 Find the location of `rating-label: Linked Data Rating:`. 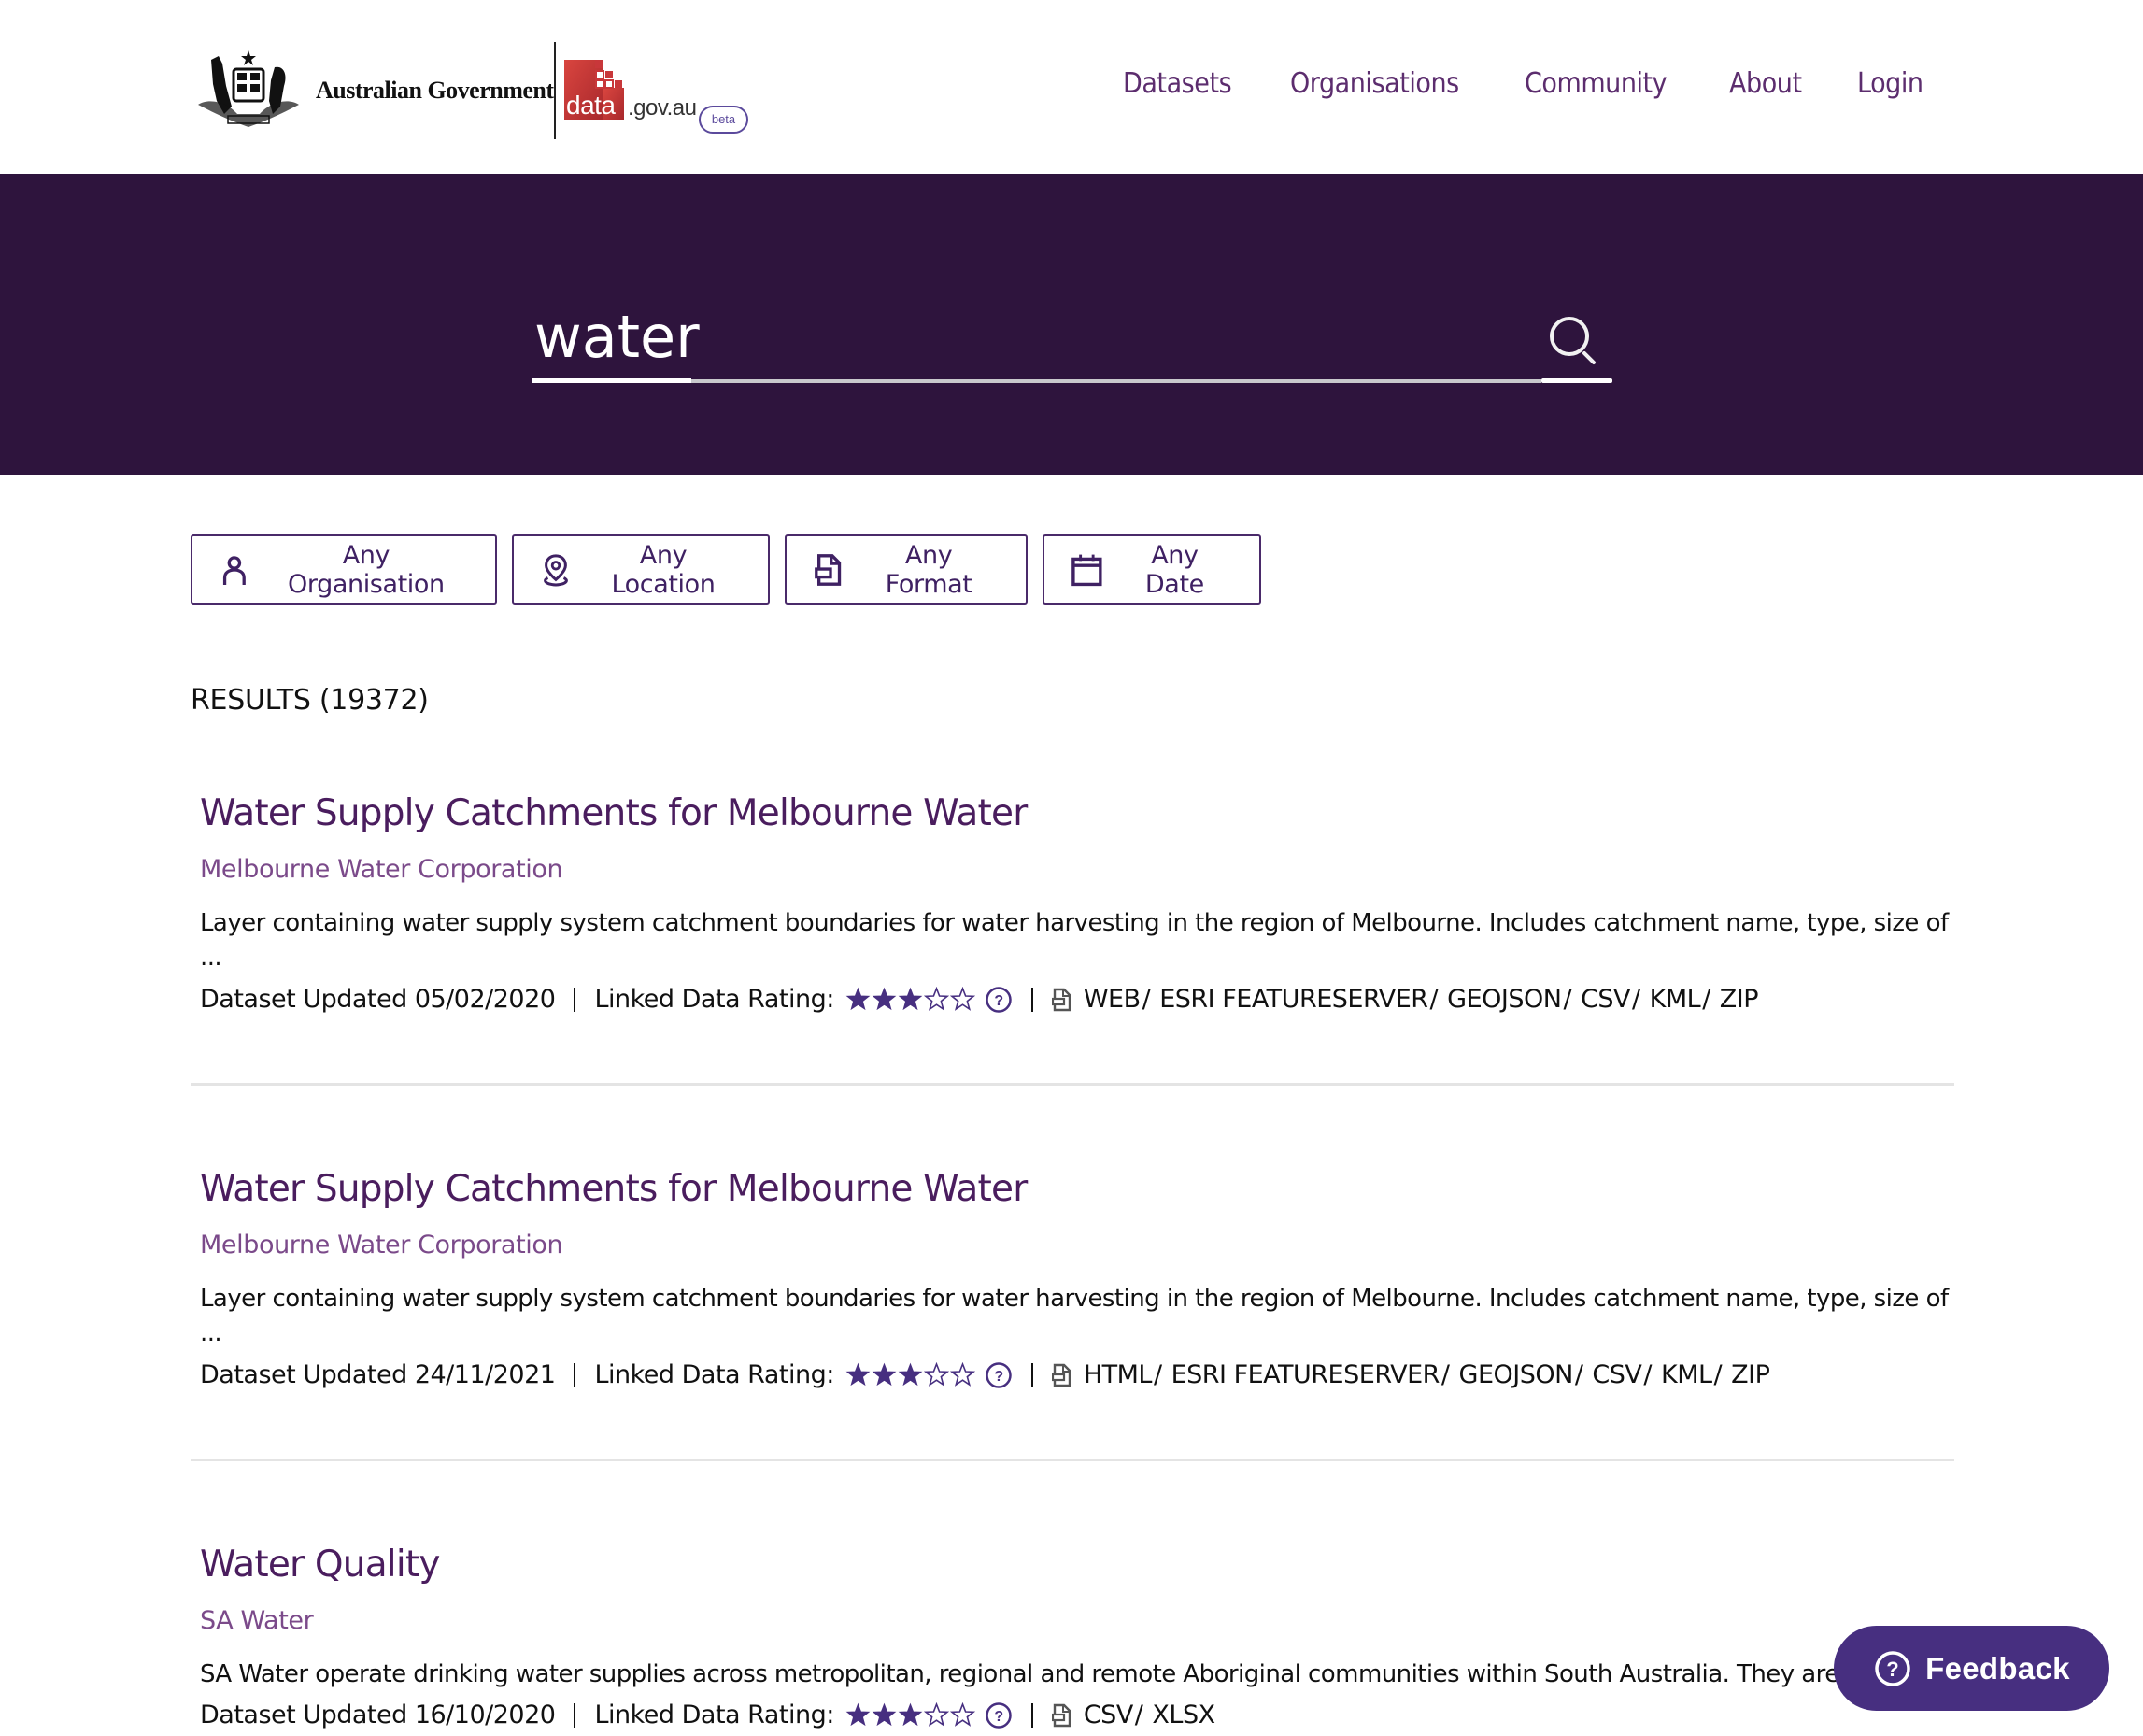

rating-label: Linked Data Rating: is located at coordinates (714, 999).